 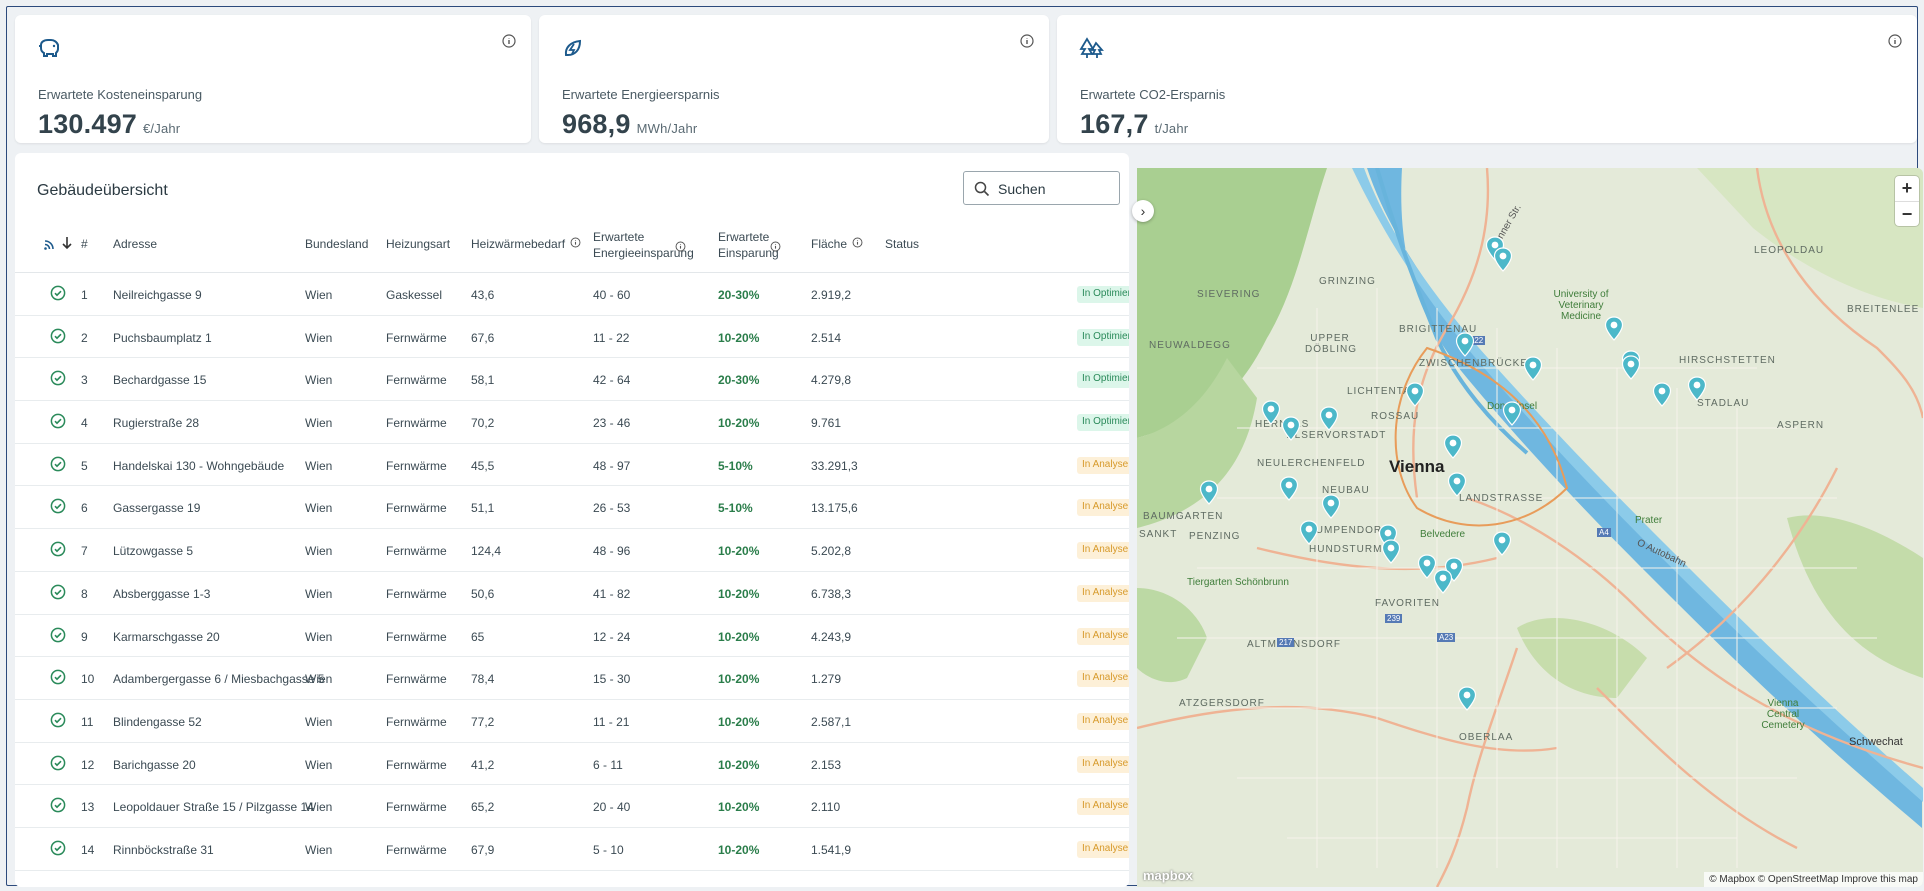 What do you see at coordinates (483, 295) in the screenshot?
I see `cell-heat-demand: 43,6` at bounding box center [483, 295].